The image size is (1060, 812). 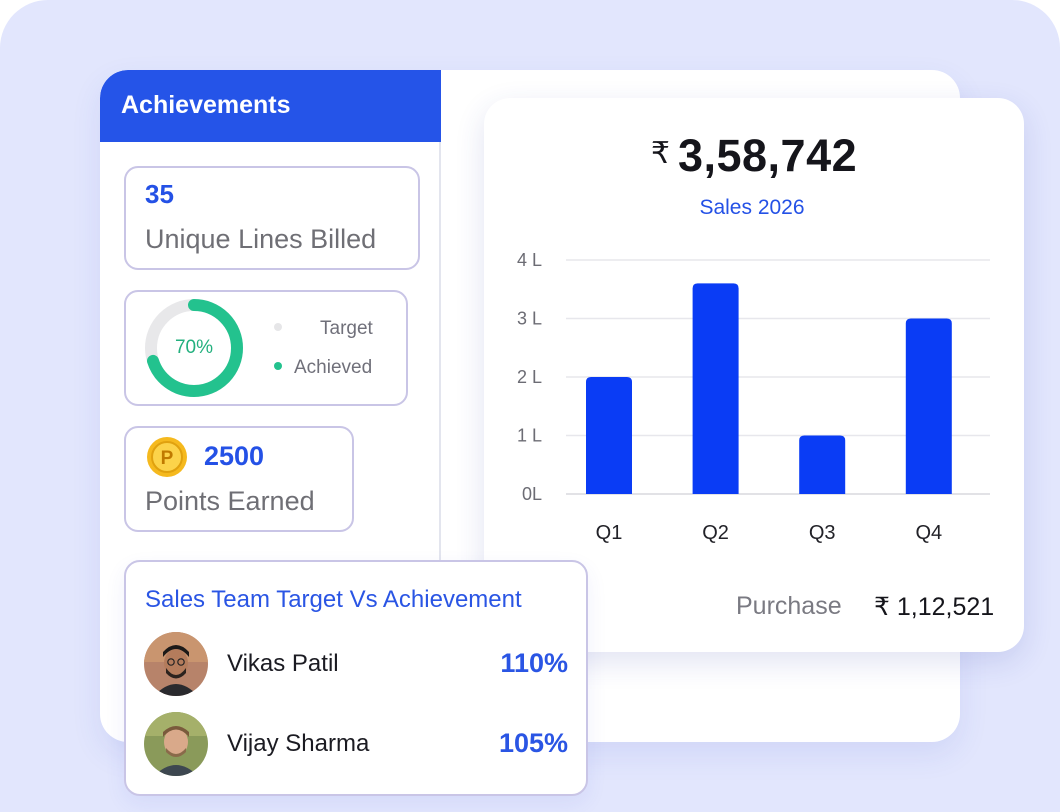 What do you see at coordinates (272, 218) in the screenshot?
I see `unique-lines-tile: 35 Unique Lines Billed` at bounding box center [272, 218].